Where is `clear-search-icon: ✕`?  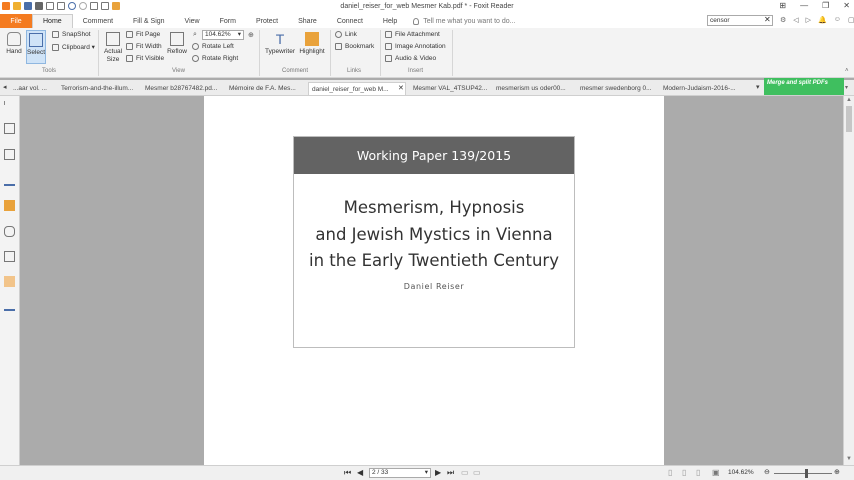
clear-search-icon: ✕ is located at coordinates (767, 19).